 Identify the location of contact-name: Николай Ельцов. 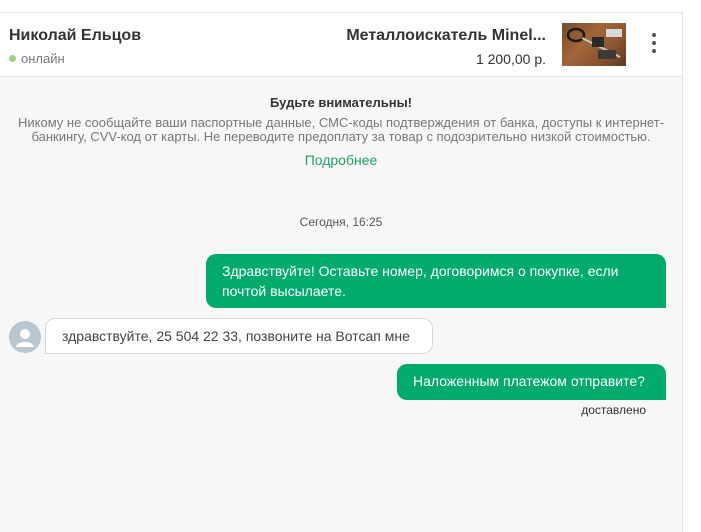
(75, 36).